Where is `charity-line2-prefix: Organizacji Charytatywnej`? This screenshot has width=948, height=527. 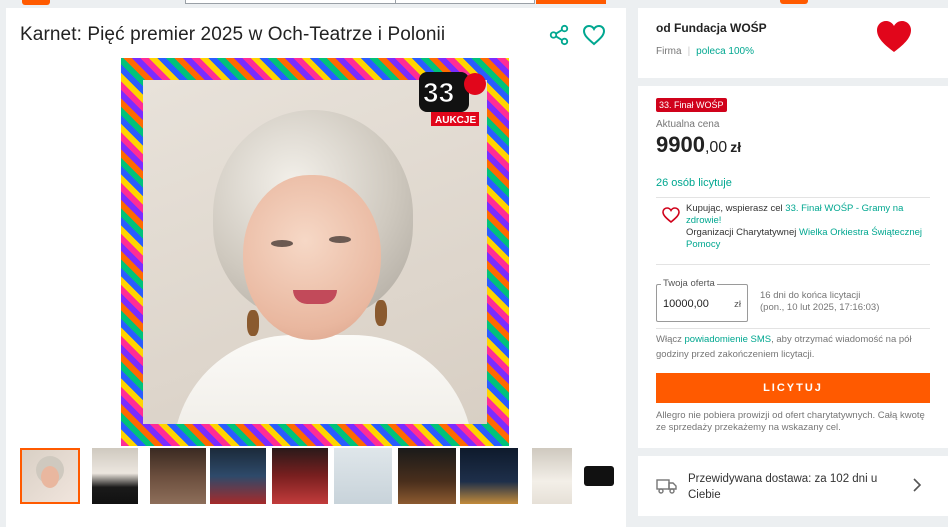 charity-line2-prefix: Organizacji Charytatywnej is located at coordinates (742, 232).